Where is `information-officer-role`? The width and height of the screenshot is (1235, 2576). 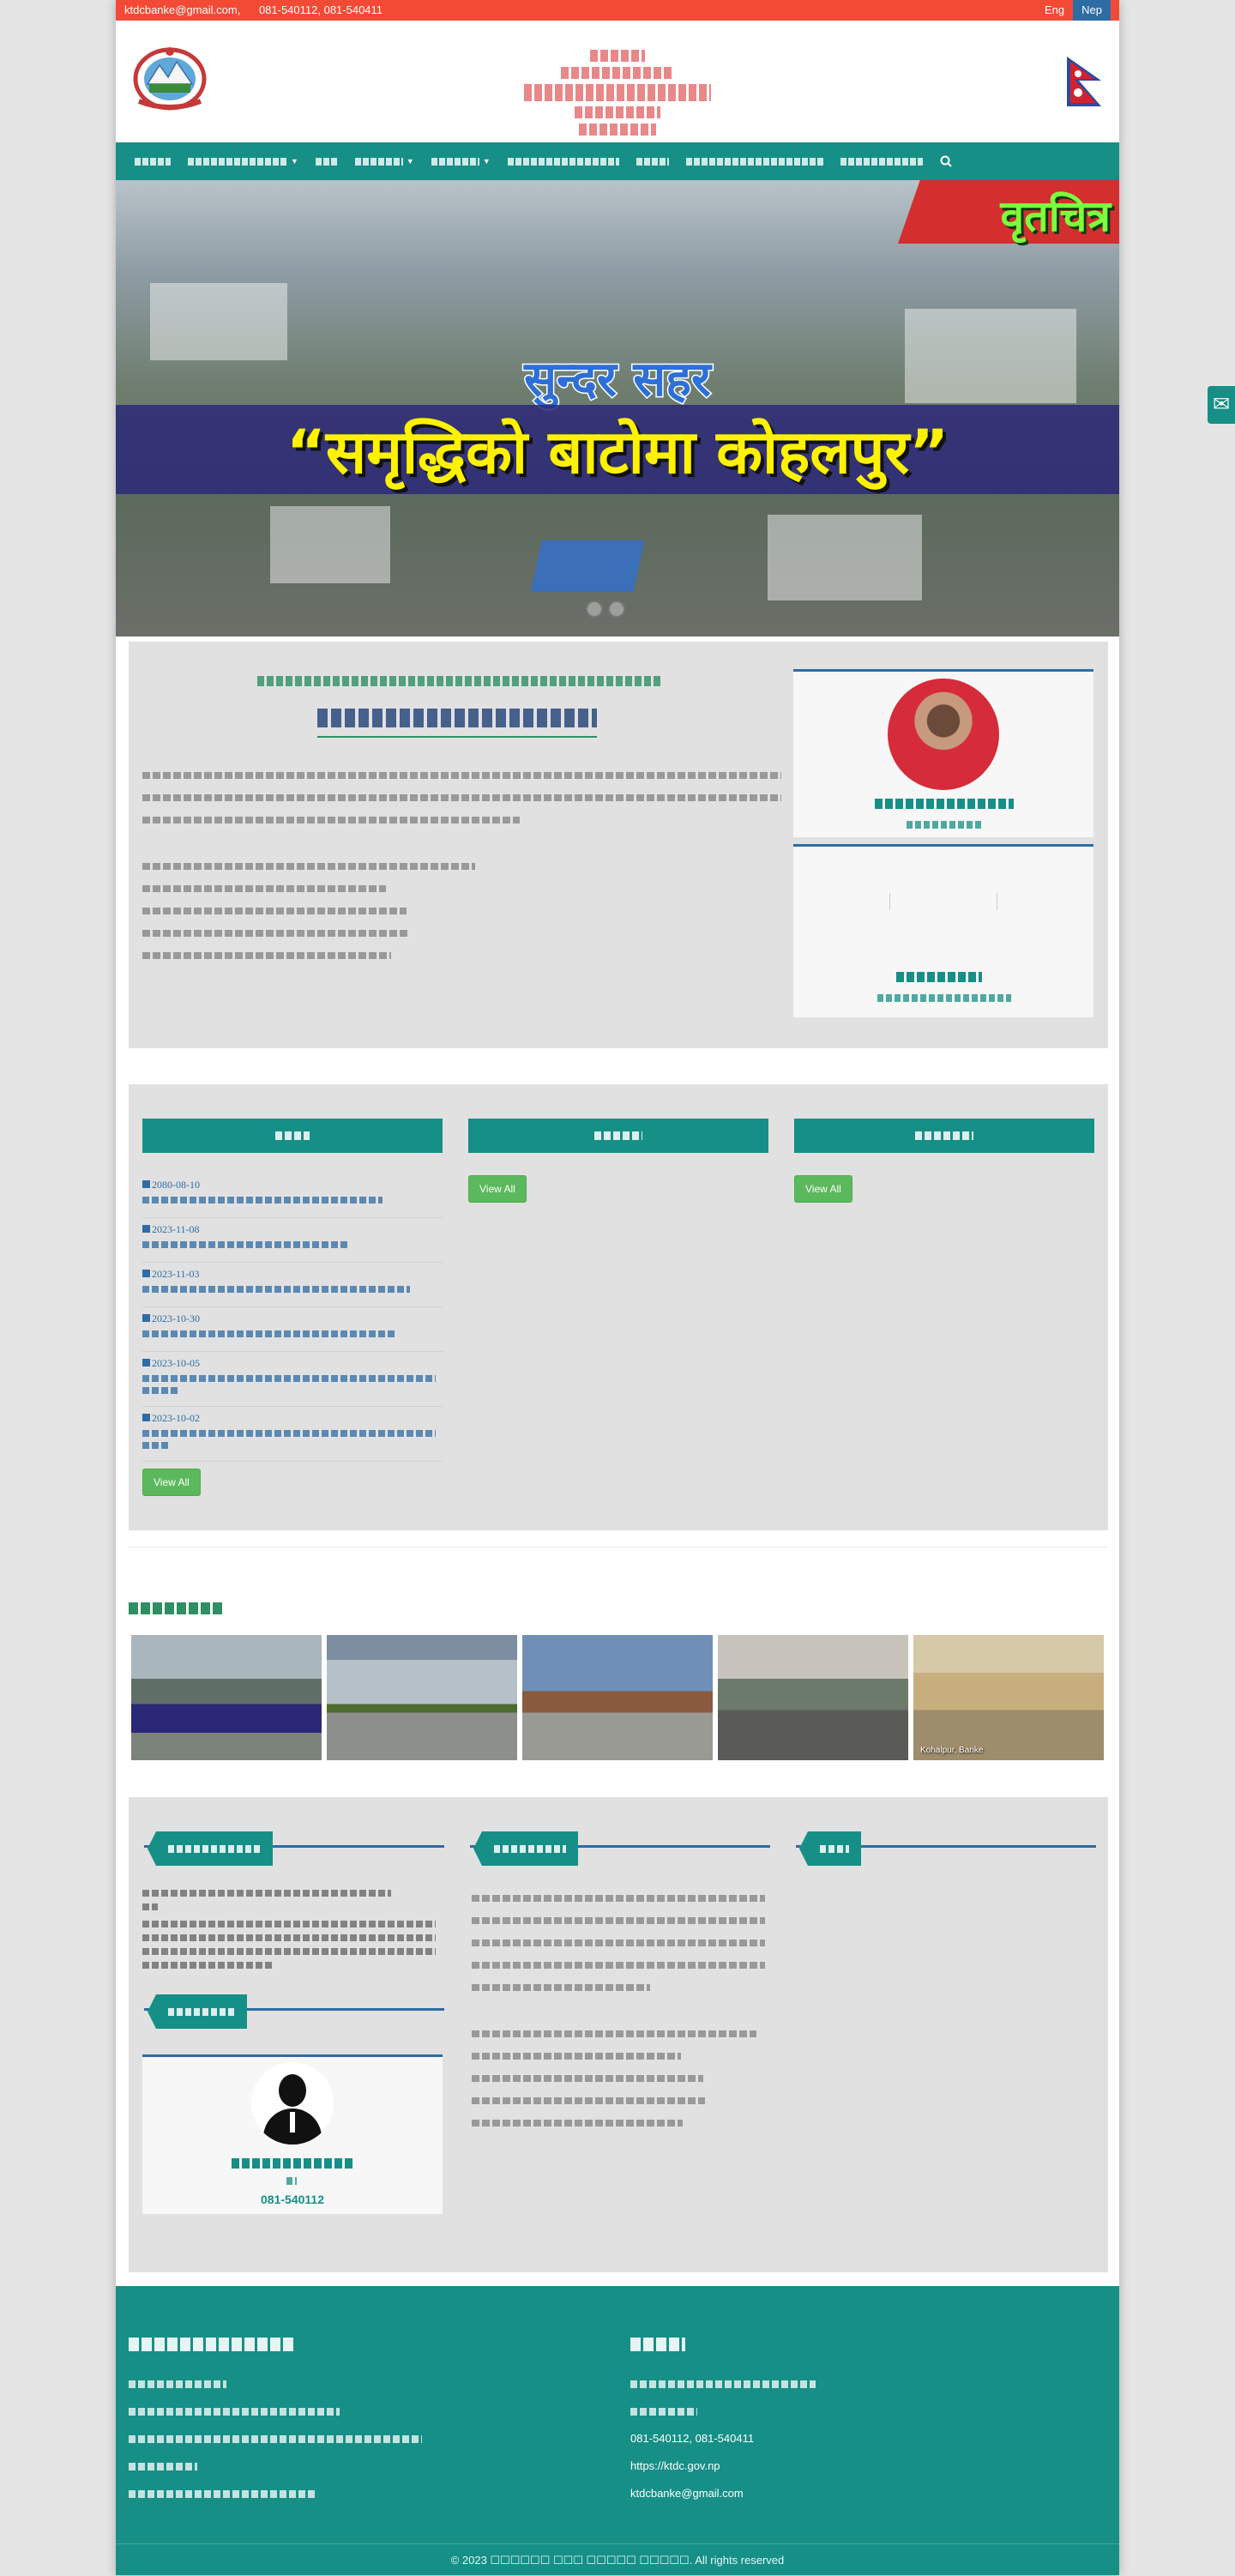 information-officer-role is located at coordinates (291, 2181).